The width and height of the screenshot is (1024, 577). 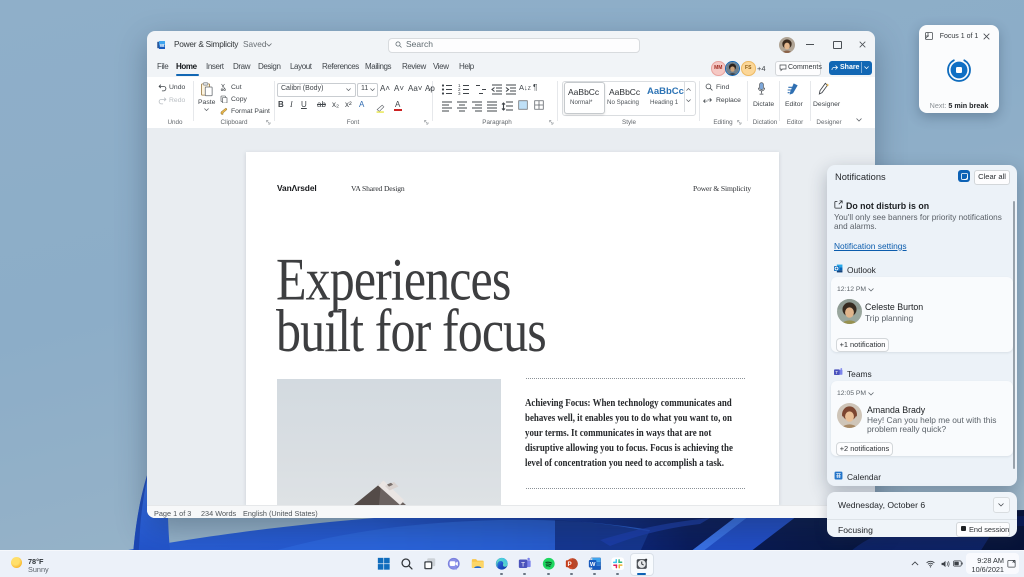 What do you see at coordinates (459, 93) in the screenshot?
I see `svg-text: 3` at bounding box center [459, 93].